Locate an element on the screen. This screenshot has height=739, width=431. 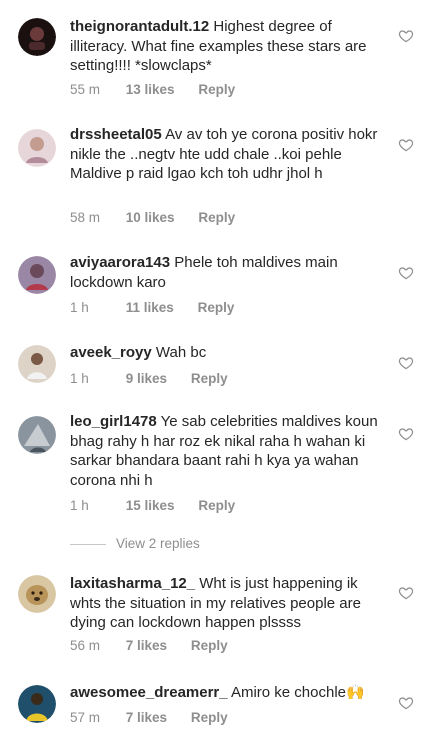
comment-username: drssheetal05 is located at coordinates (116, 134).